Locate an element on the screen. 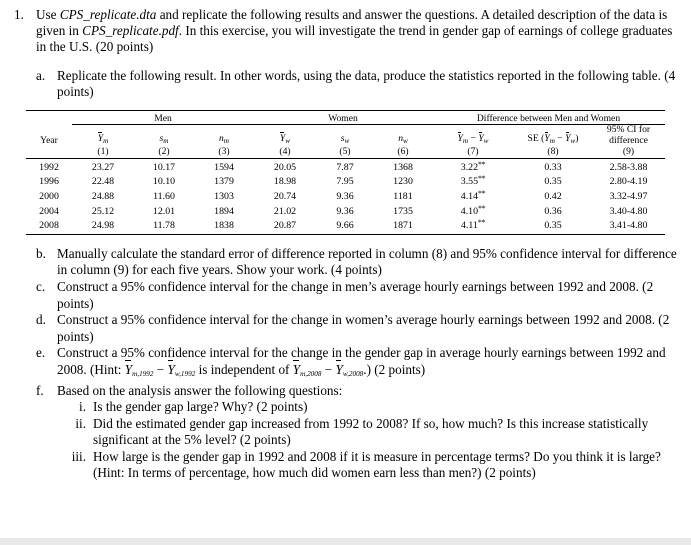 This screenshot has height=545, width=691. cell-year: 2004 is located at coordinates (49, 211).